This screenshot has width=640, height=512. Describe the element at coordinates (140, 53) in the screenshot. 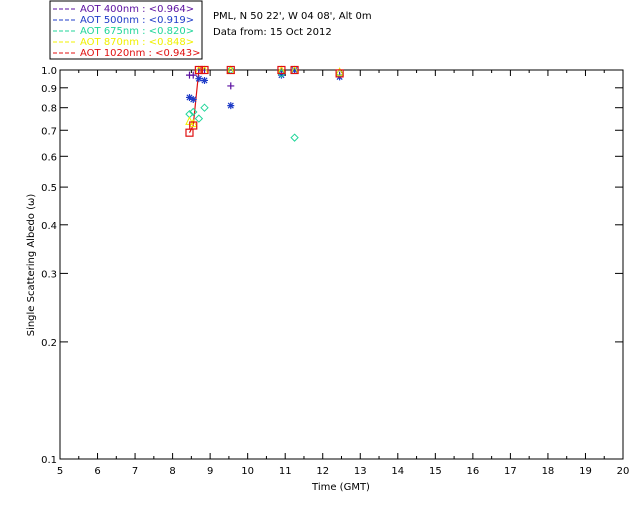

I see `legend-label-1020nm: AOT 1020nm : <0.943>` at that location.